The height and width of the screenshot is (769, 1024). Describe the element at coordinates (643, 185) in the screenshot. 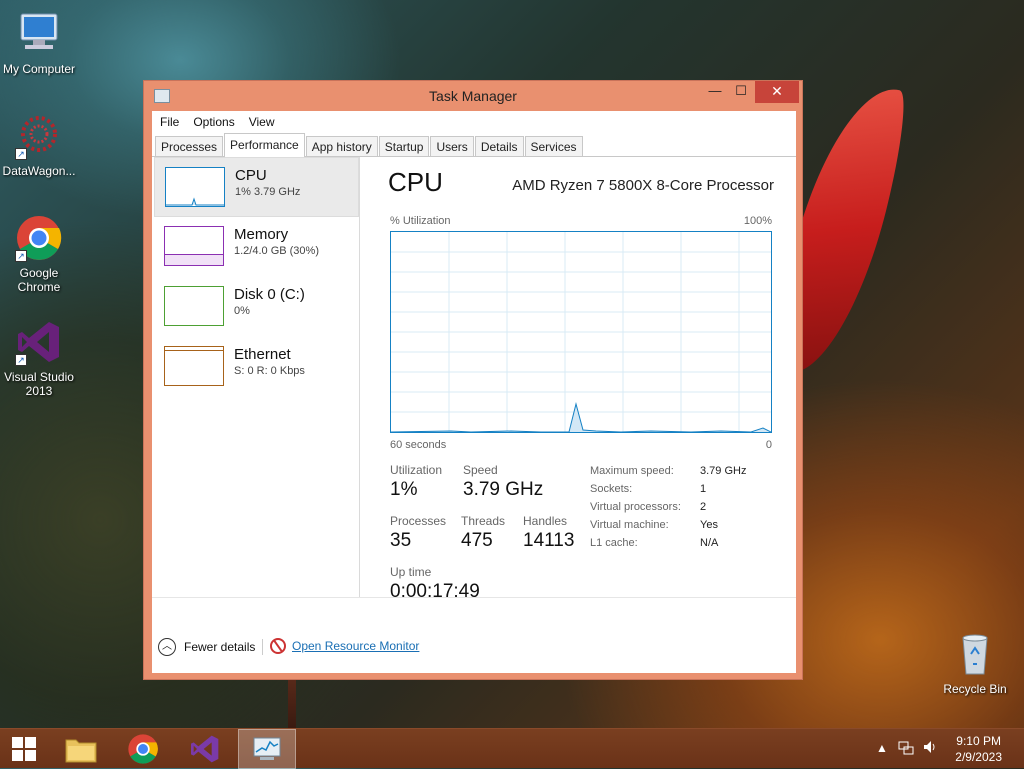

I see `processor-name: AMD Ryzen 7 5800X 8-Core Processor` at that location.